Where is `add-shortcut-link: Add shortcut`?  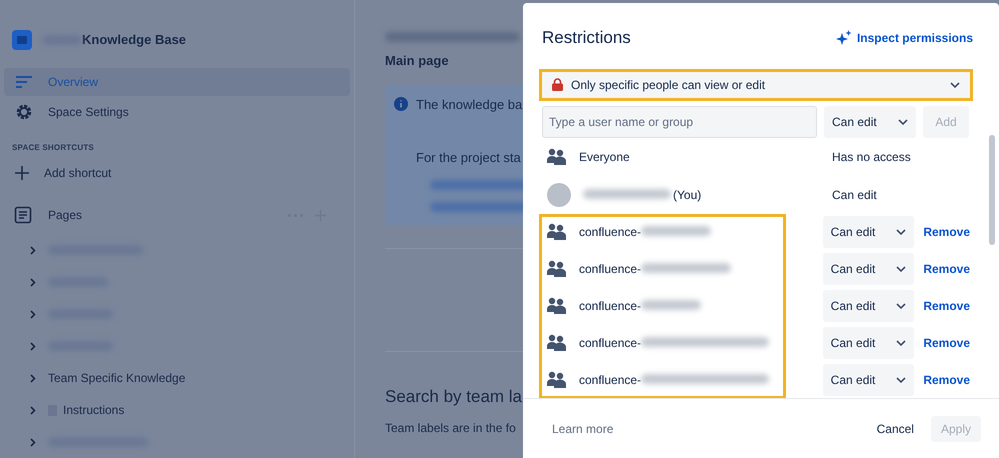 add-shortcut-link: Add shortcut is located at coordinates (177, 173).